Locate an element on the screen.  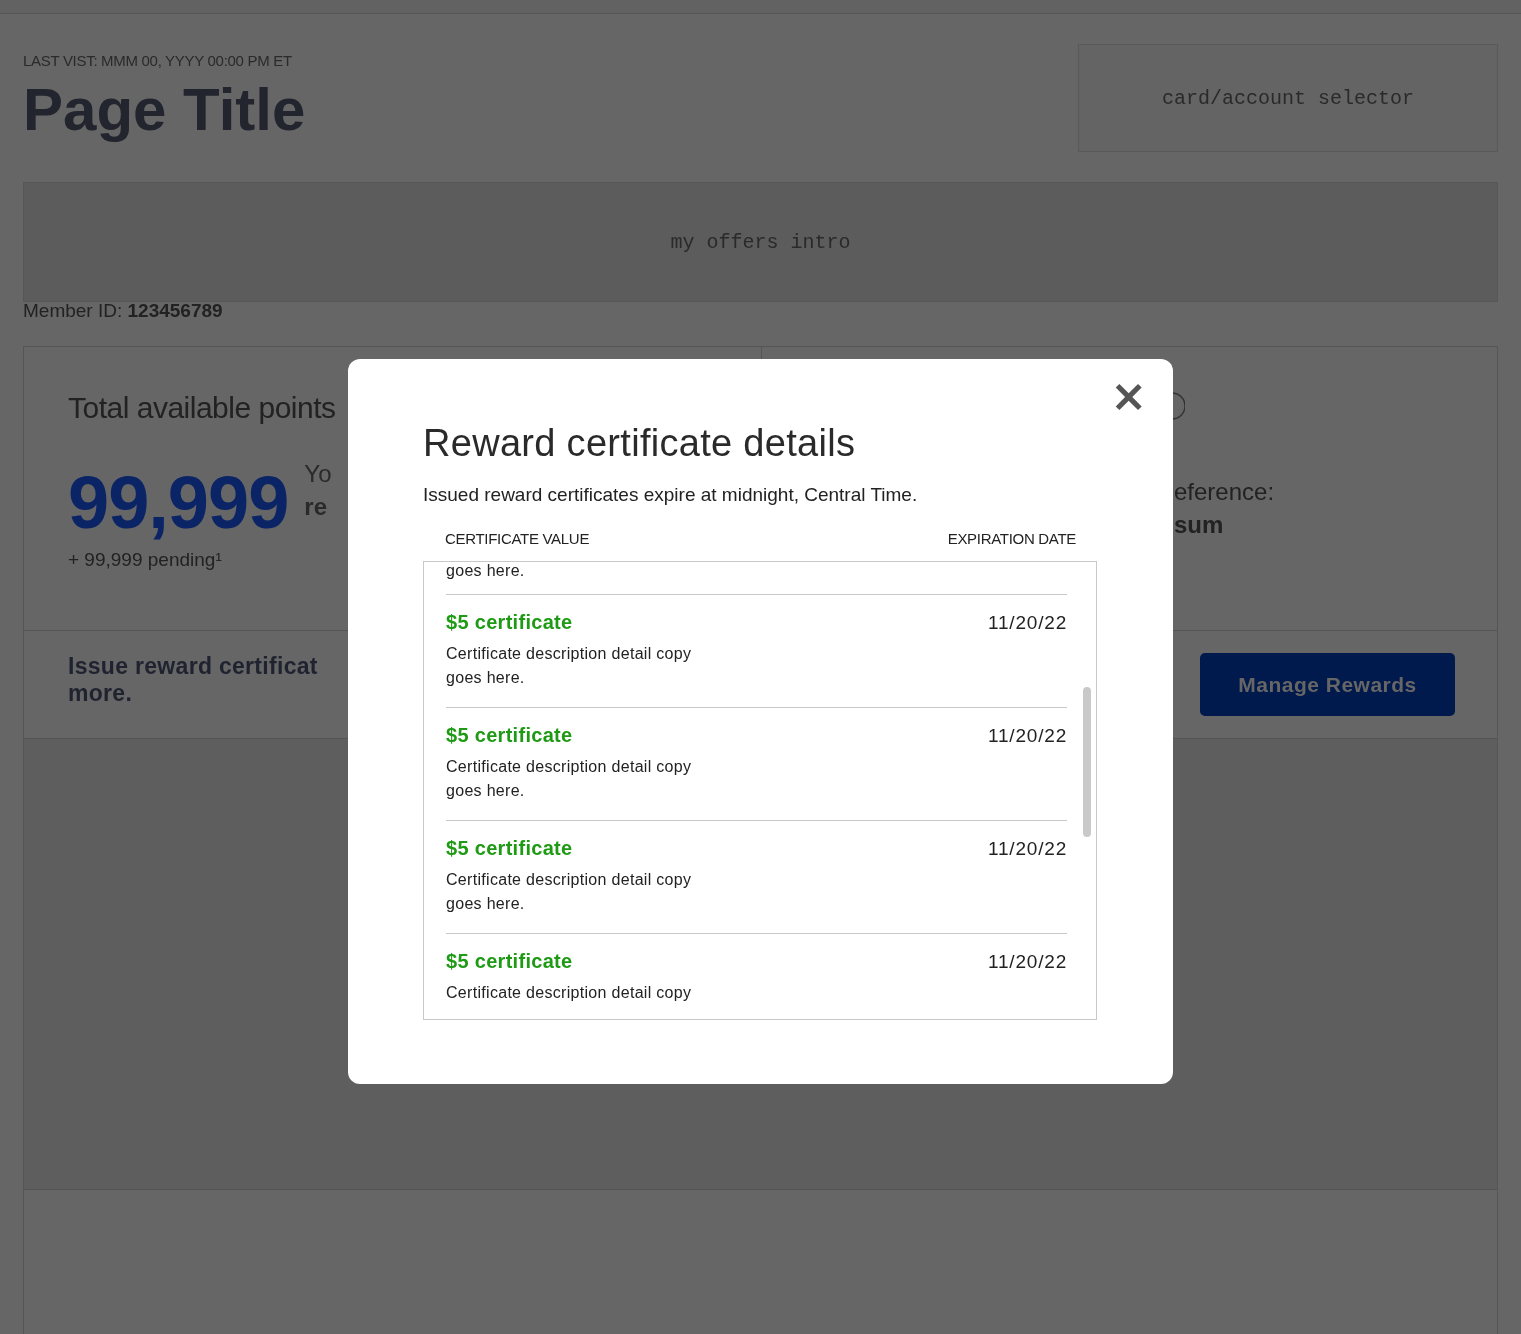
points-total: 99,999 is located at coordinates (178, 503).